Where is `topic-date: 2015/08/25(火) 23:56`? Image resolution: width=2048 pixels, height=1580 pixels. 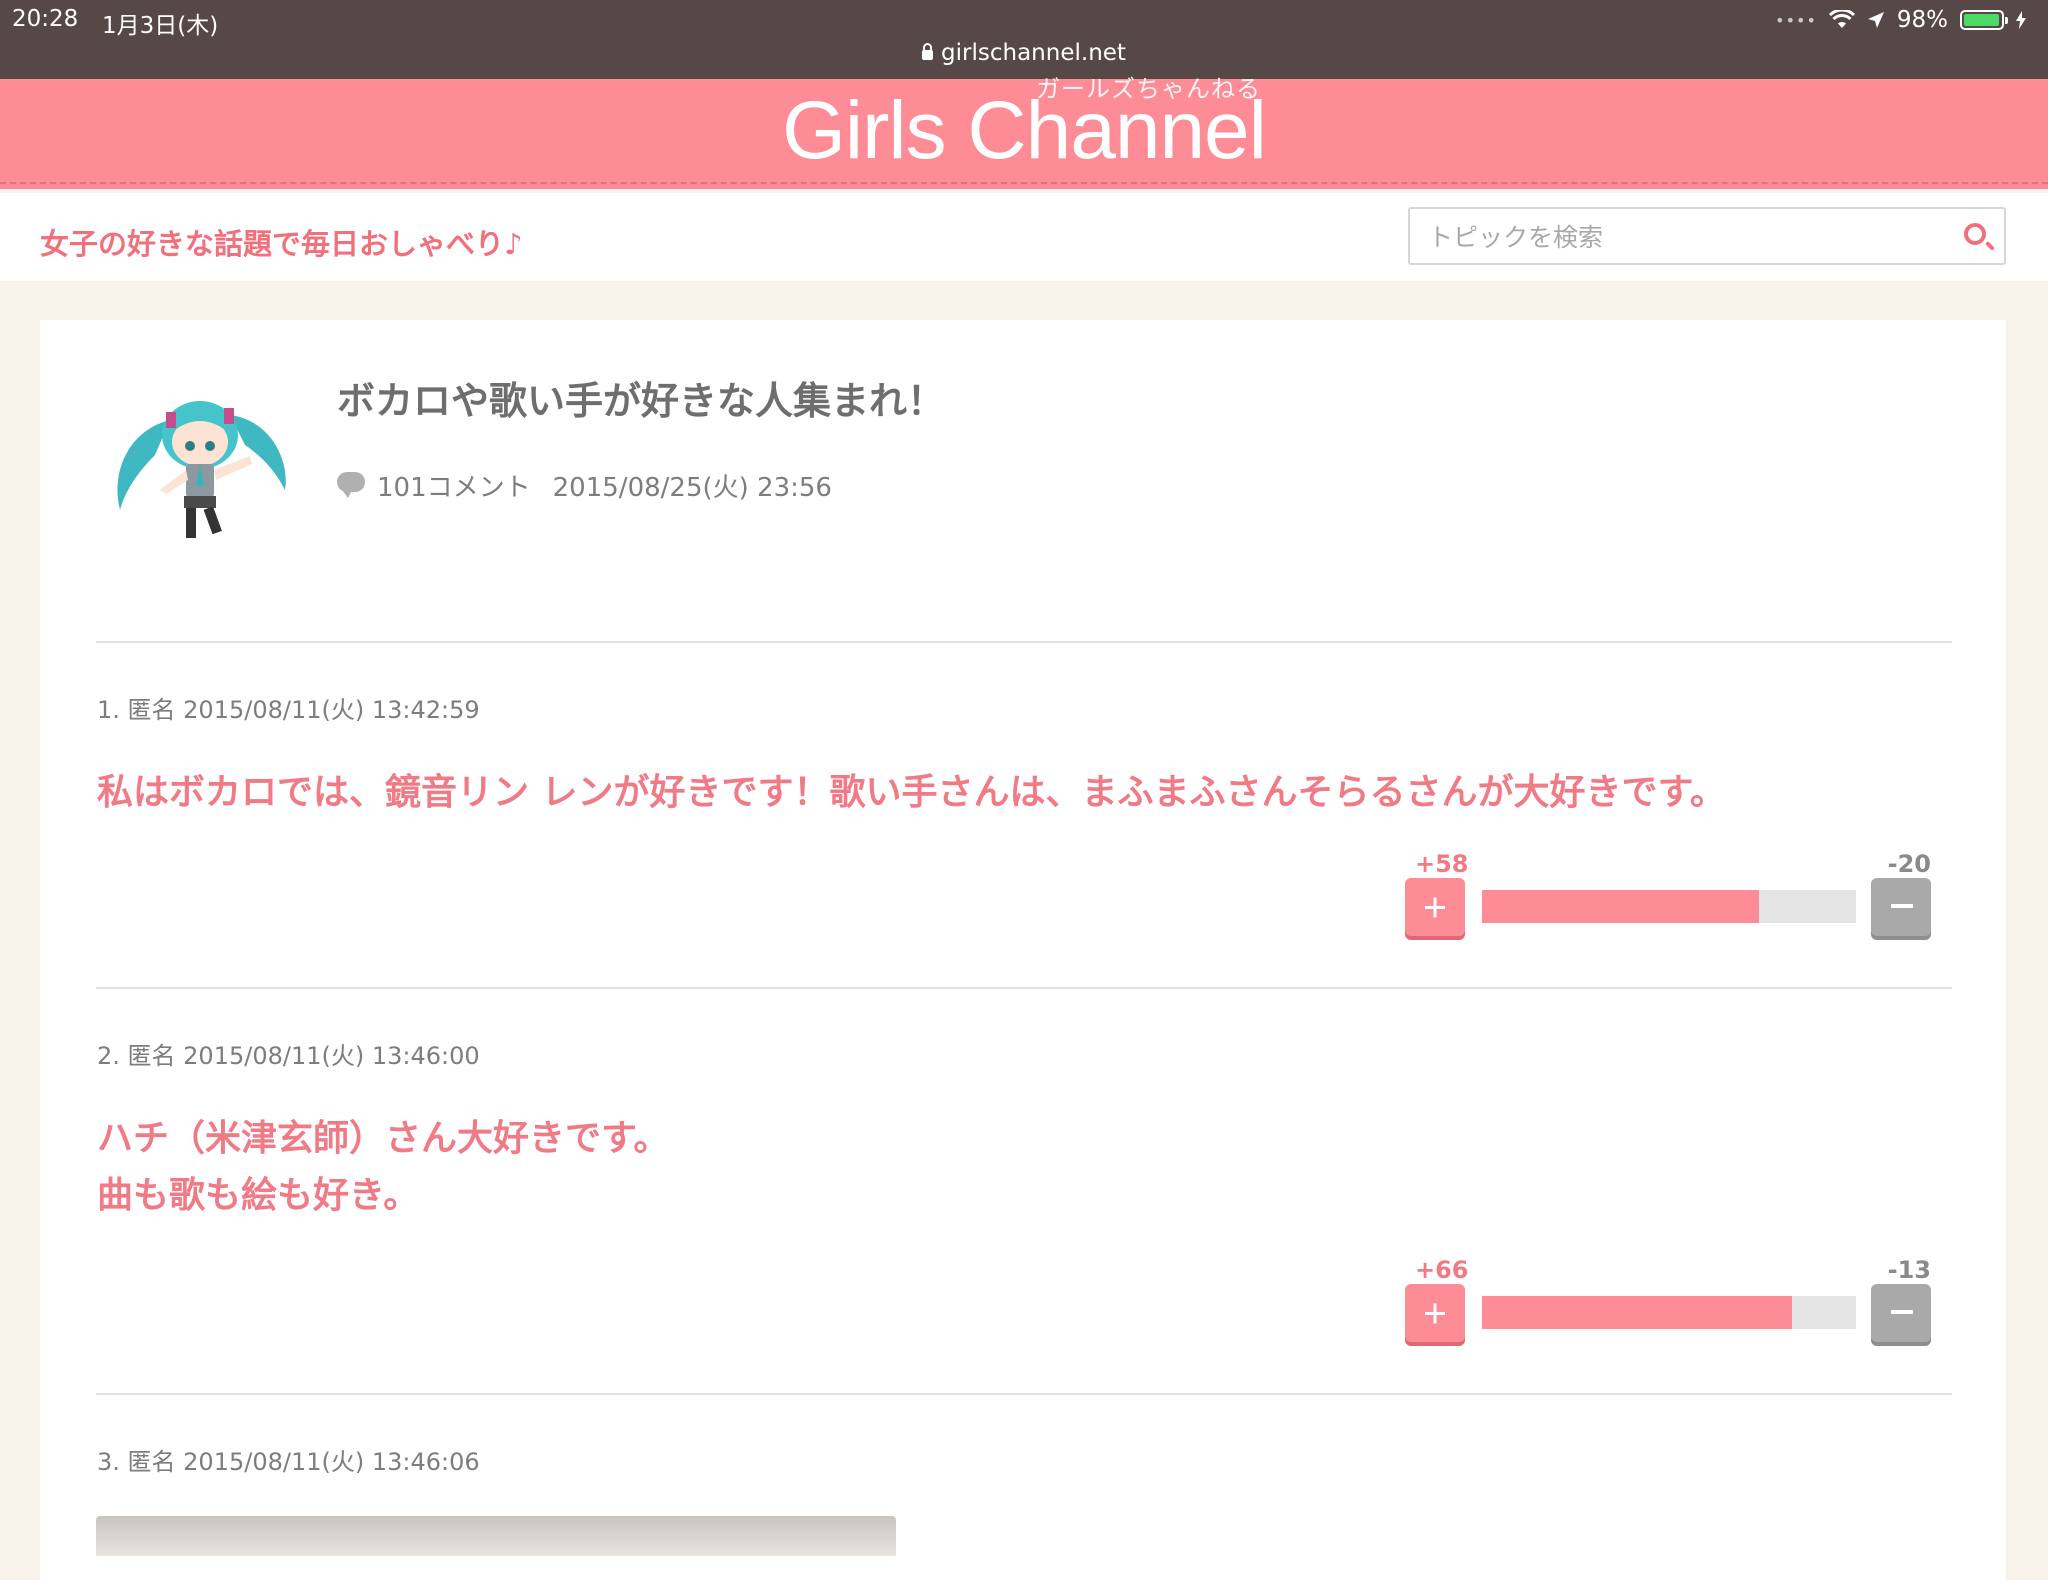
topic-date: 2015/08/25(火) 23:56 is located at coordinates (692, 488).